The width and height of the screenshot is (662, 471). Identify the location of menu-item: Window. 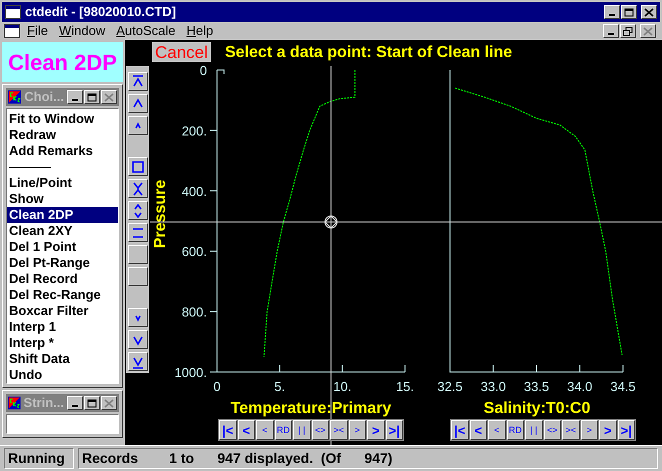
(82, 31).